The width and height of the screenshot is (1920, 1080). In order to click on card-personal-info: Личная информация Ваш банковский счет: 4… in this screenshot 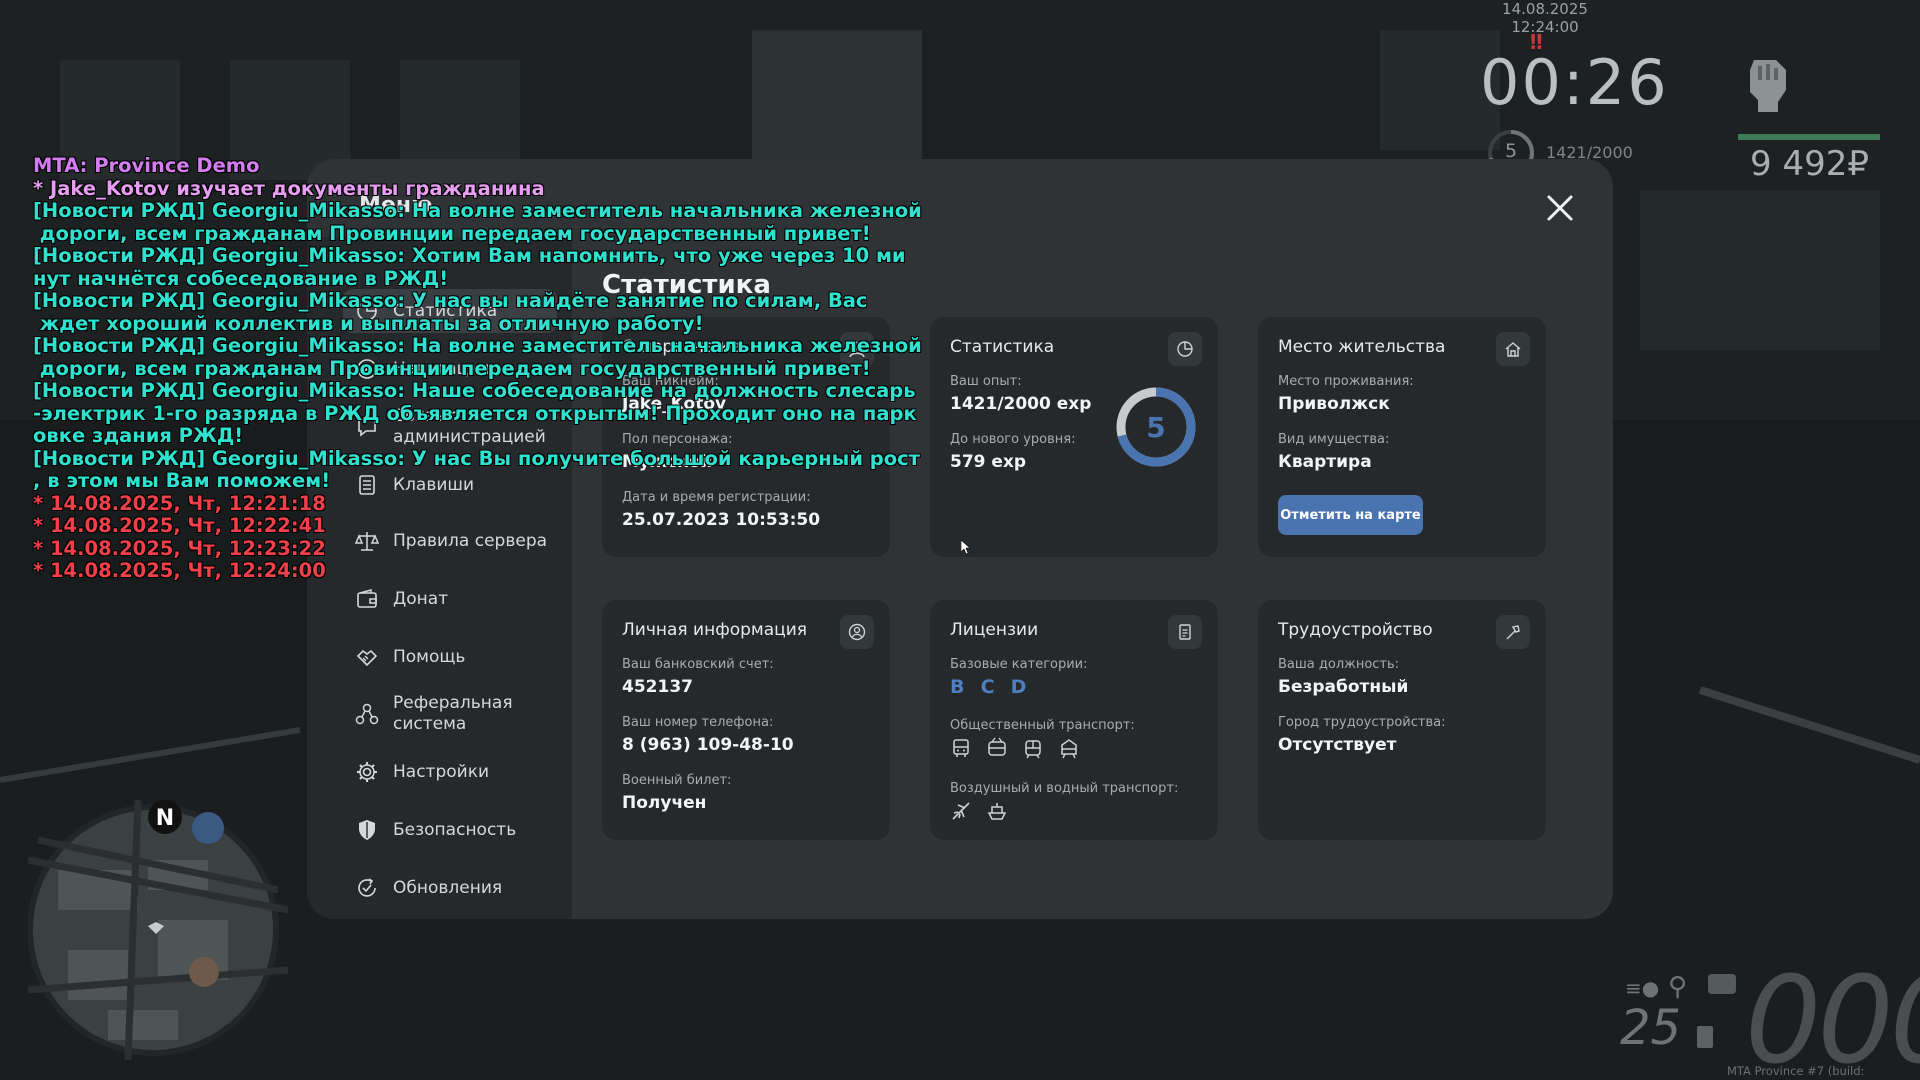, I will do `click(746, 720)`.